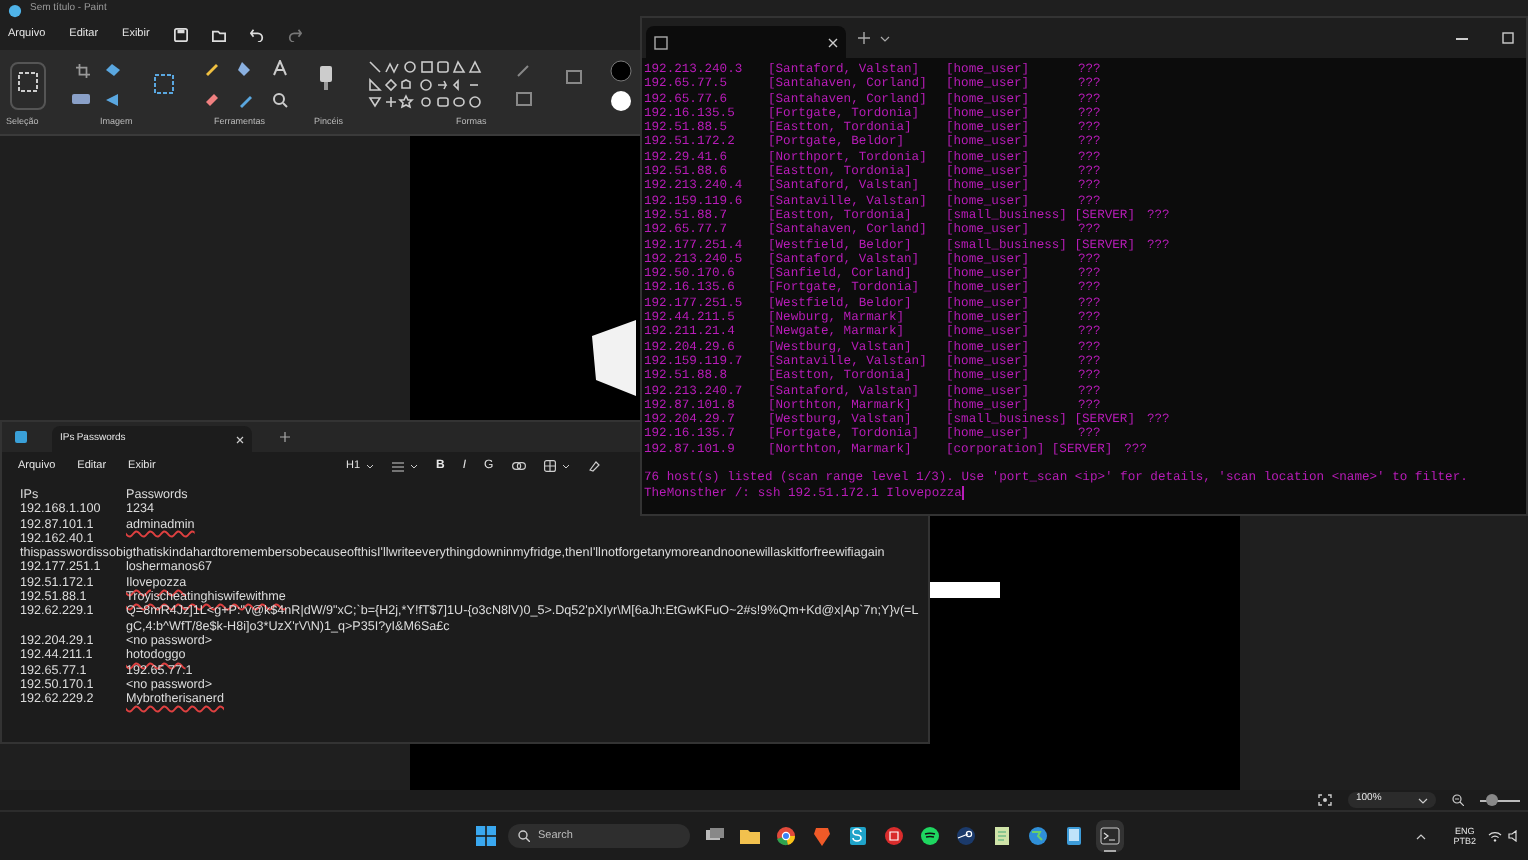 The image size is (1528, 860). Describe the element at coordinates (1458, 800) in the screenshot. I see `zoom-out-icon` at that location.